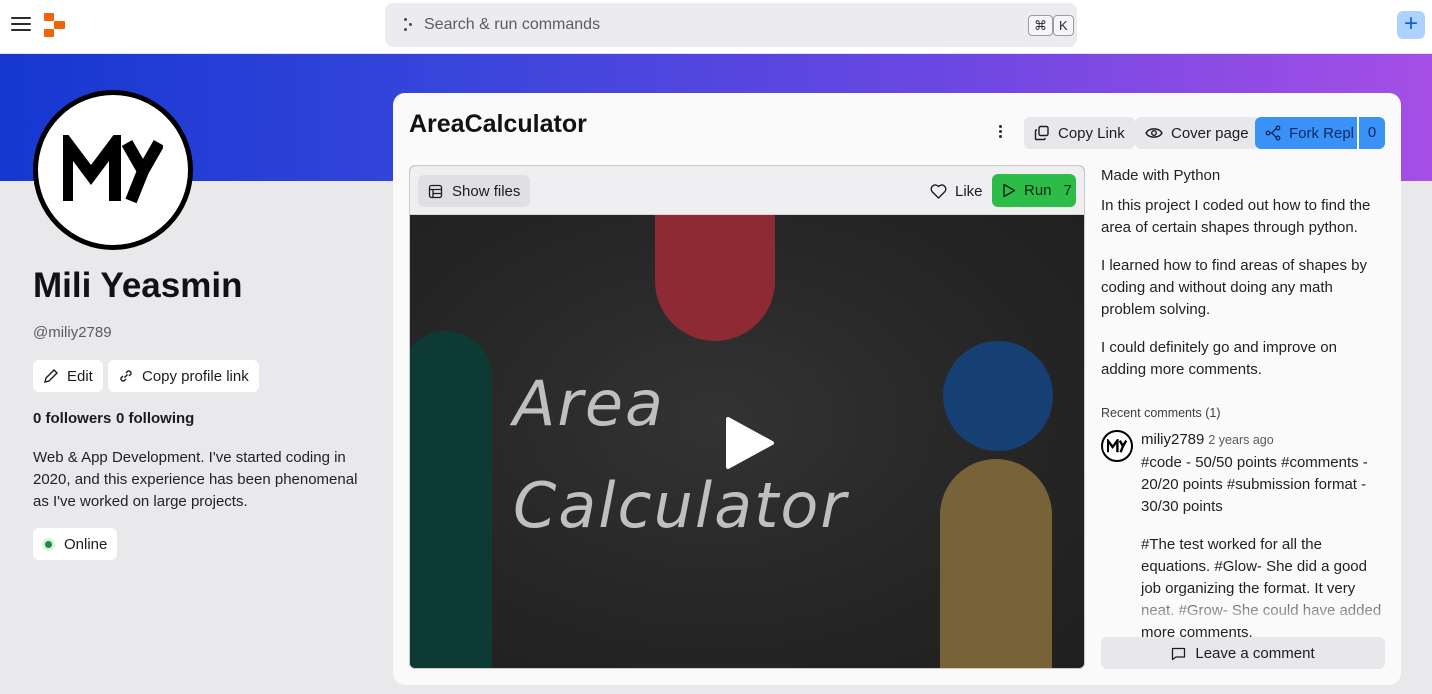 Image resolution: width=1432 pixels, height=694 pixels. What do you see at coordinates (1038, 190) in the screenshot?
I see `run-label: Run` at bounding box center [1038, 190].